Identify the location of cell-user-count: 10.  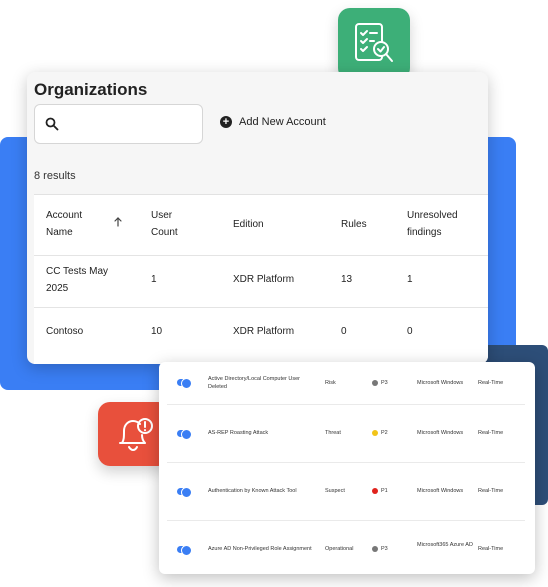
(157, 331).